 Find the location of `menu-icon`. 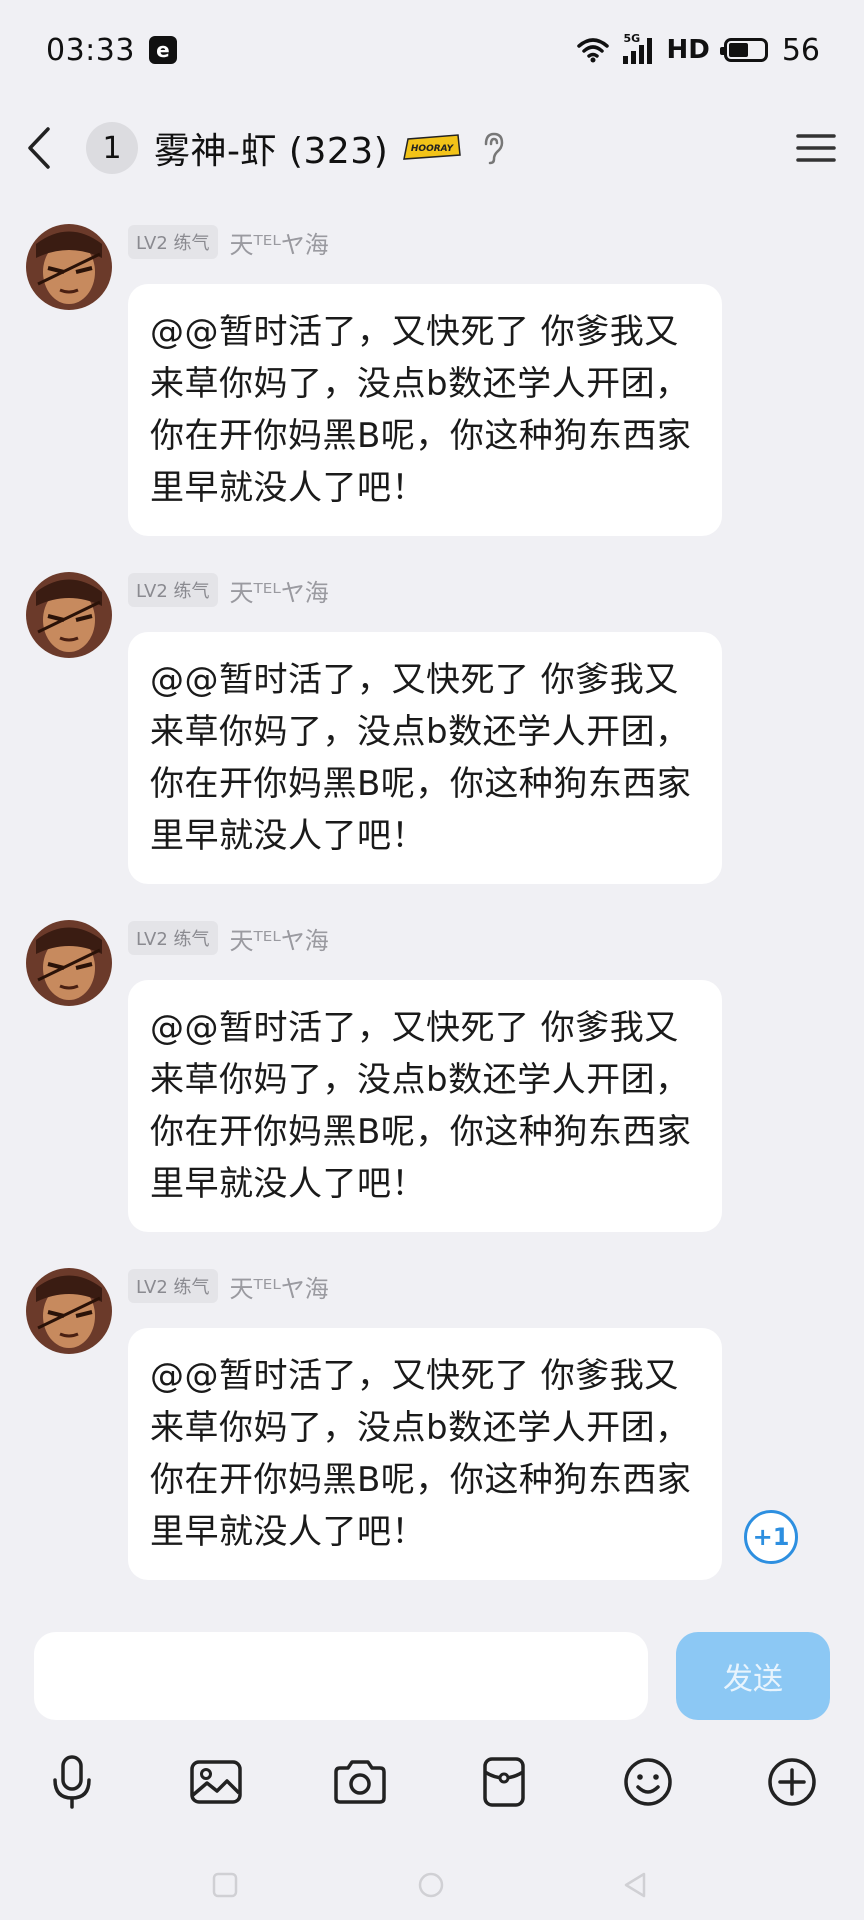

menu-icon is located at coordinates (816, 148).